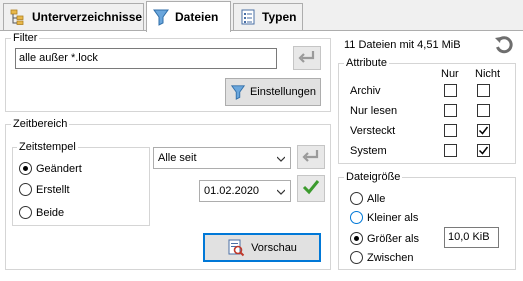 The image size is (523, 281). Describe the element at coordinates (222, 158) in the screenshot. I see `range-select: Alle seit` at that location.